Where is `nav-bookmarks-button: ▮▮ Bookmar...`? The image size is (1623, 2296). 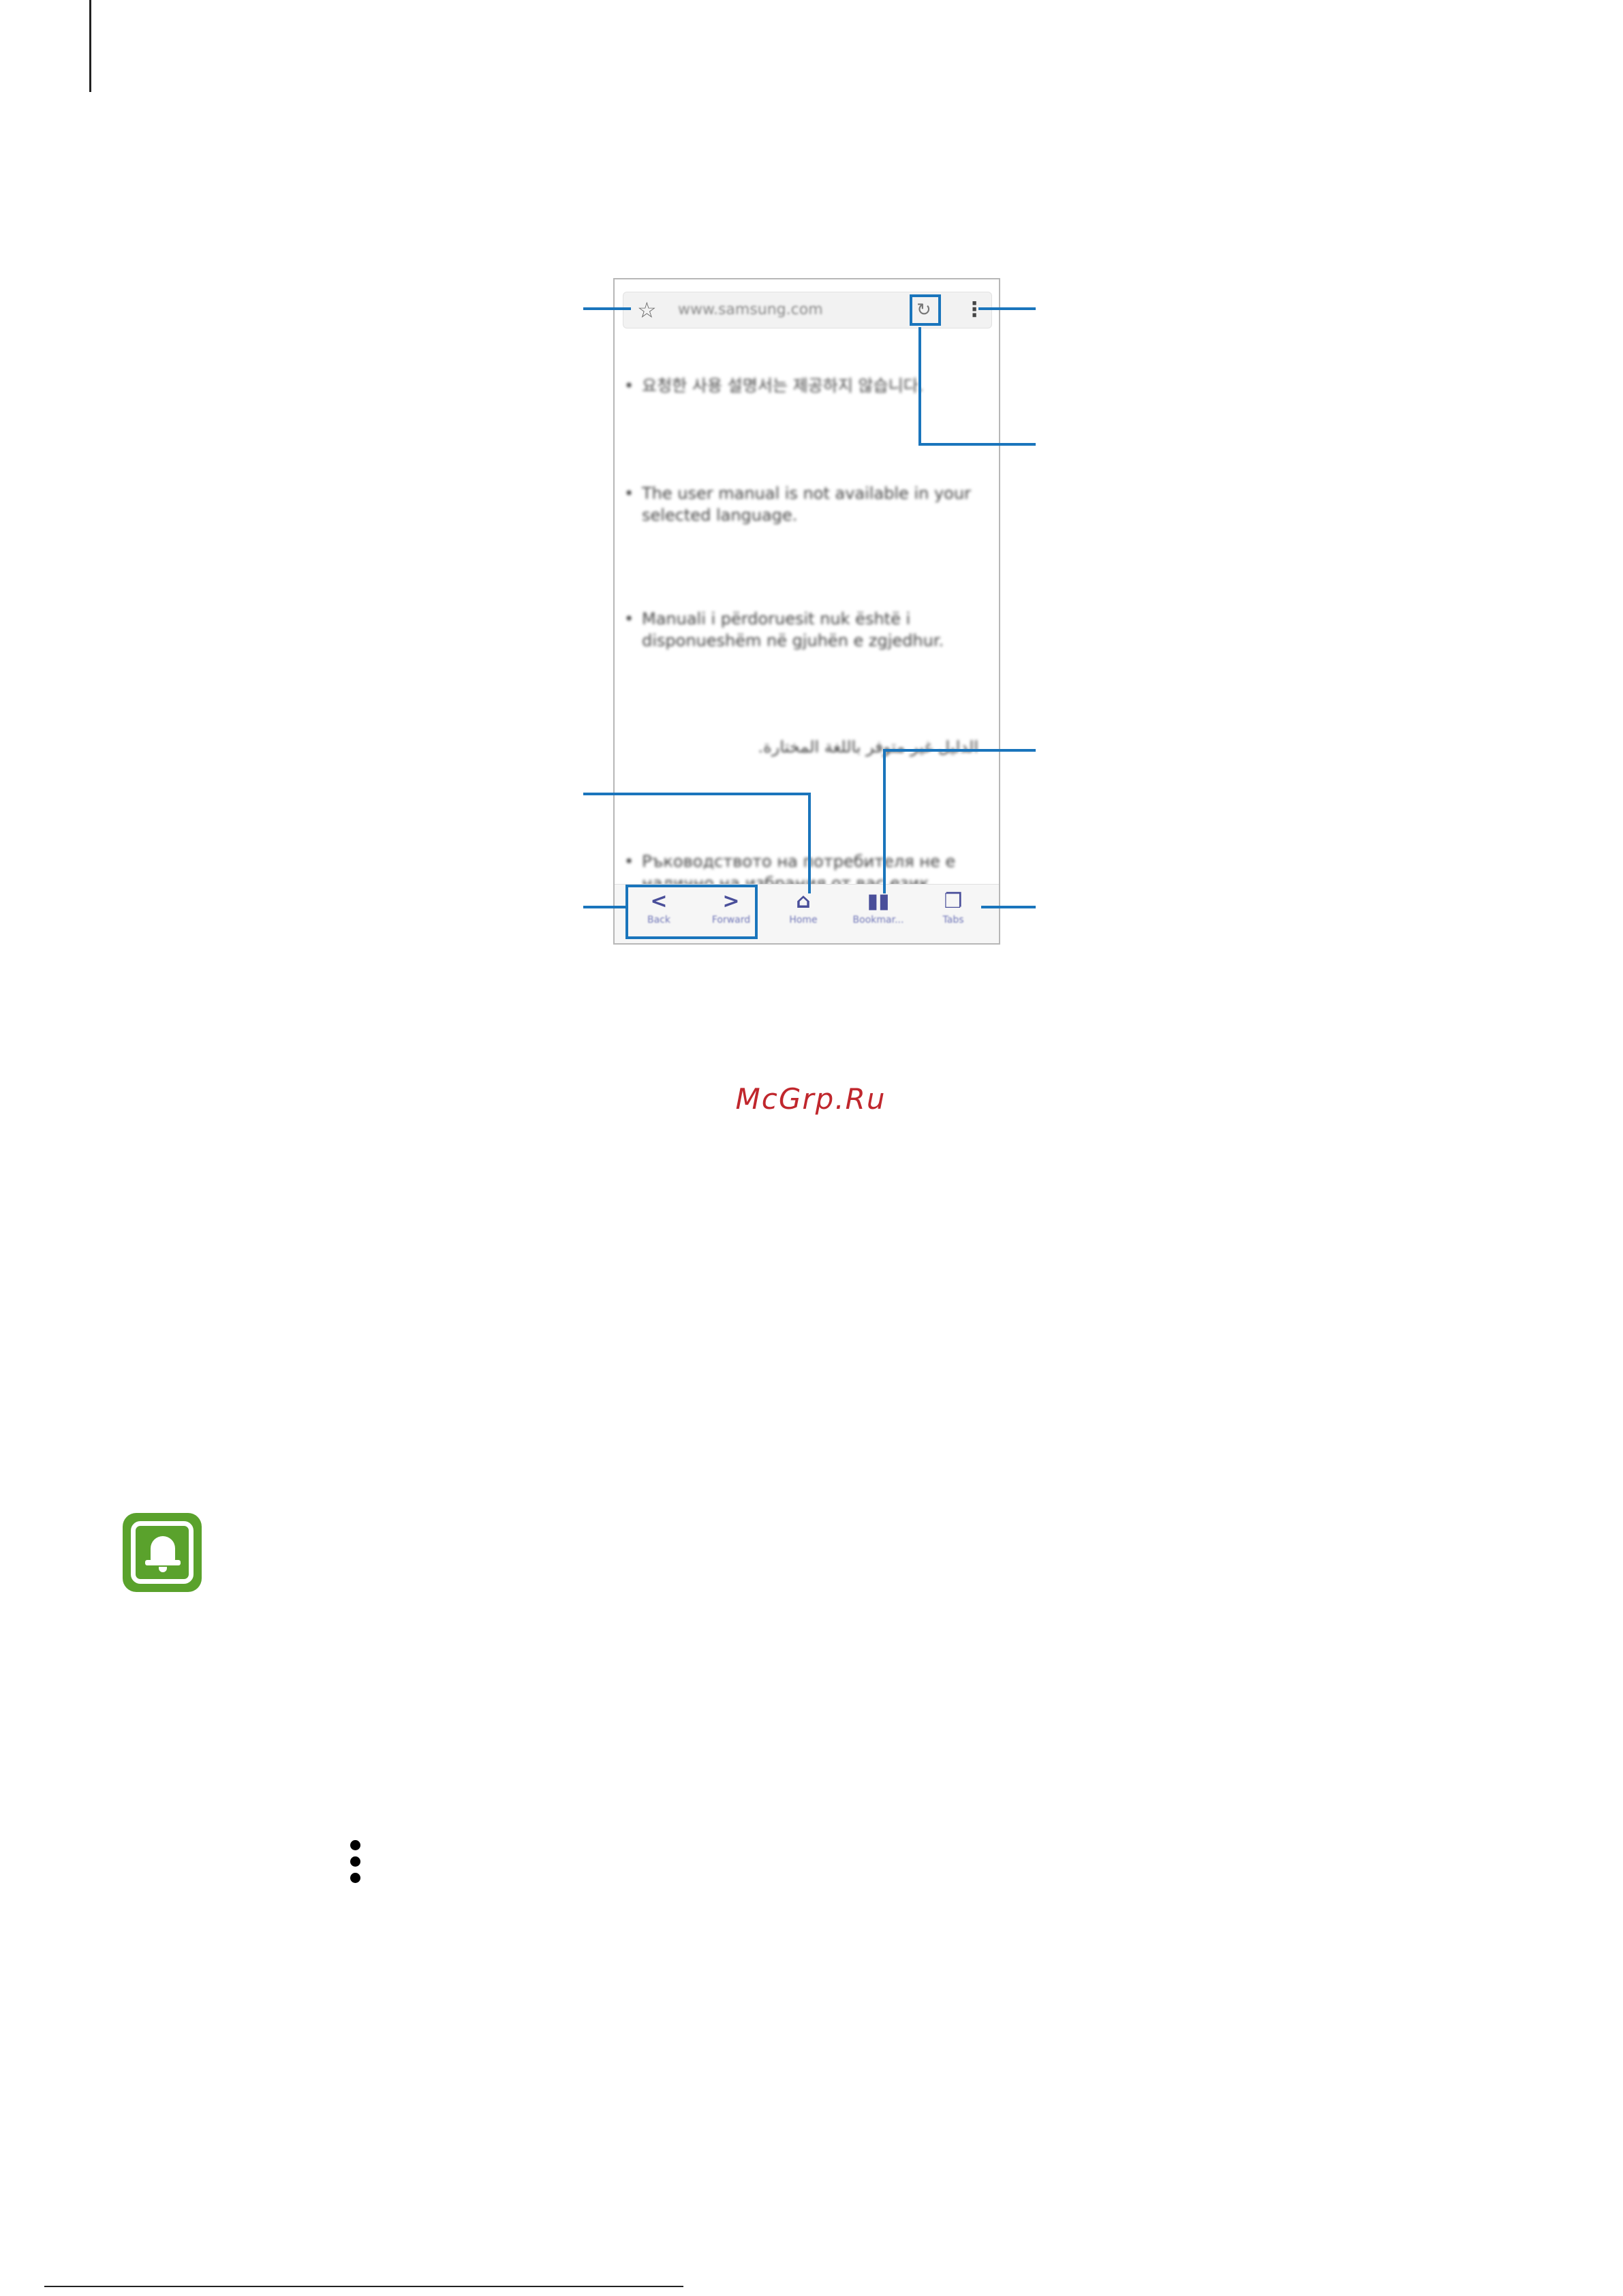 nav-bookmarks-button: ▮▮ Bookmar... is located at coordinates (878, 908).